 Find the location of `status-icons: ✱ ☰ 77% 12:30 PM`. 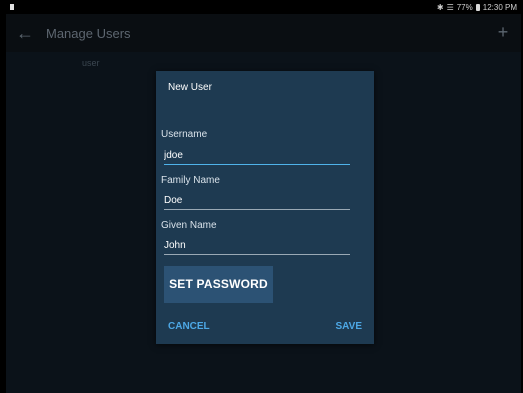

status-icons: ✱ ☰ 77% 12:30 PM is located at coordinates (477, 7).